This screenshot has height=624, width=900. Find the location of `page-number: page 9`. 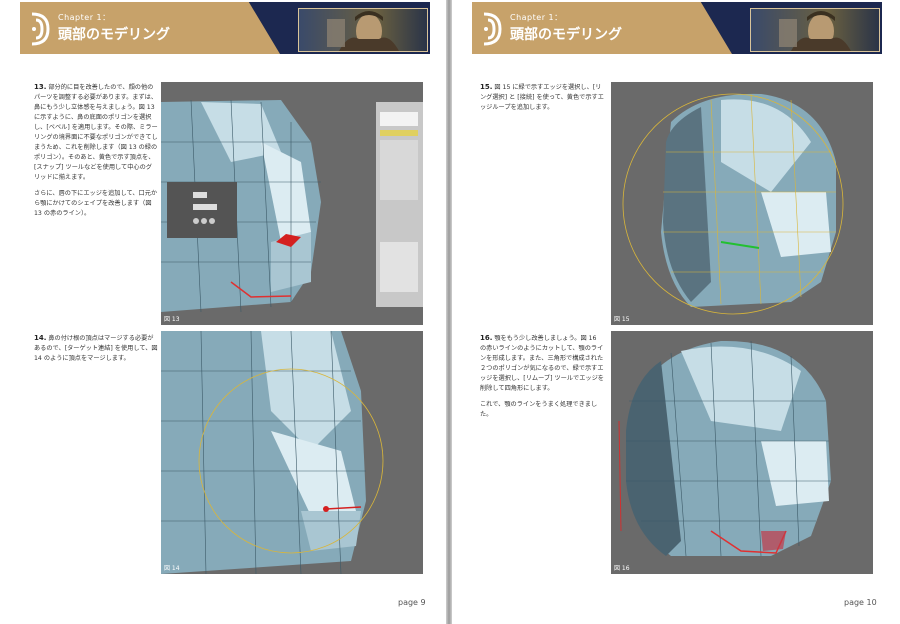

page-number: page 9 is located at coordinates (412, 602).